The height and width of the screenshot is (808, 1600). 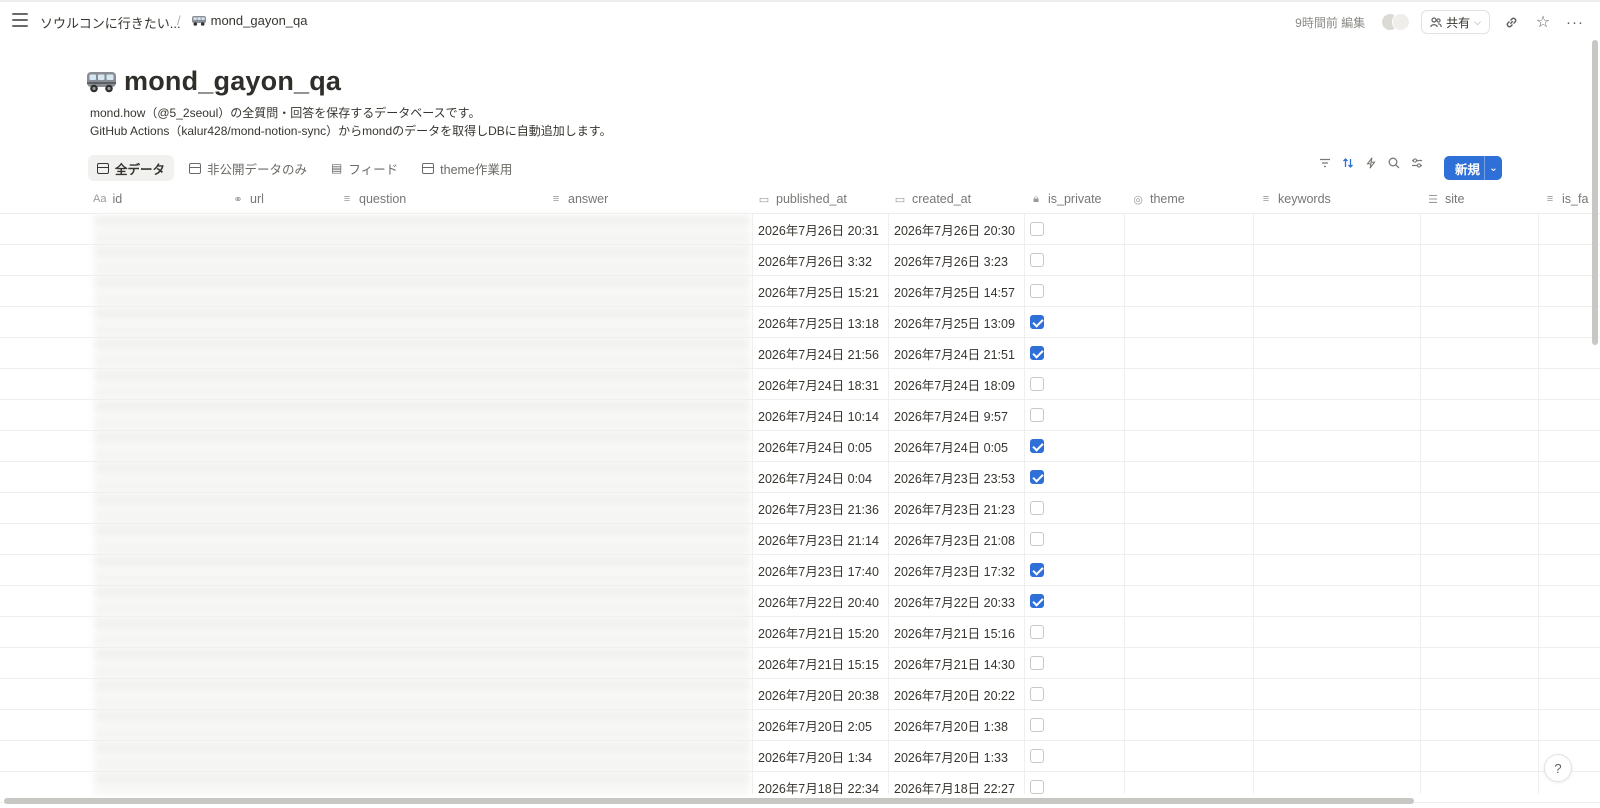 I want to click on automation-icon, so click(x=1371, y=163).